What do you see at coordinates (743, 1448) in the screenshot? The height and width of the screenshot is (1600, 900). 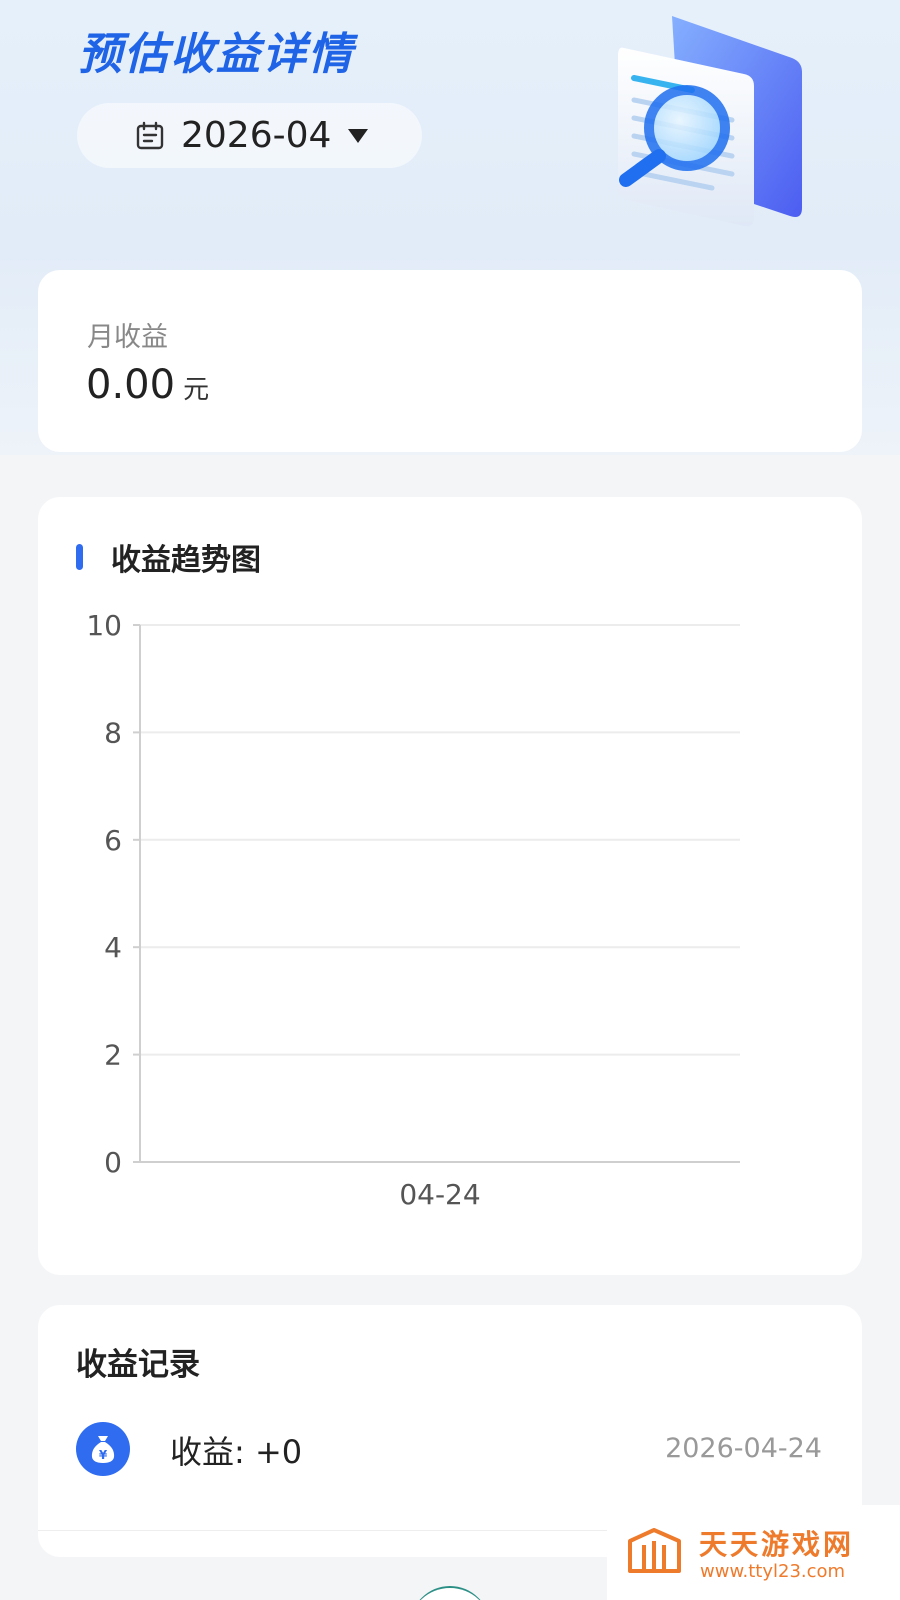 I see `record-date: 2026-04-24` at bounding box center [743, 1448].